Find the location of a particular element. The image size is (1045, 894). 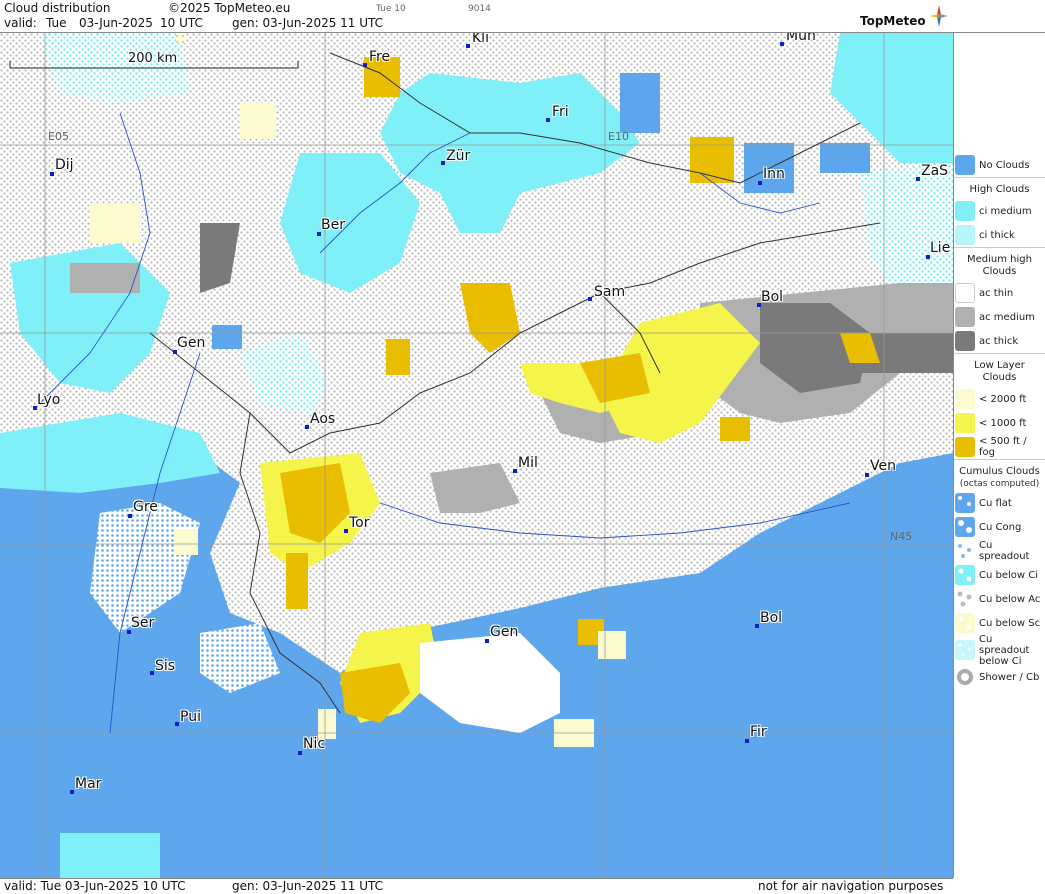

no-clouds-fri is located at coordinates (640, 103).